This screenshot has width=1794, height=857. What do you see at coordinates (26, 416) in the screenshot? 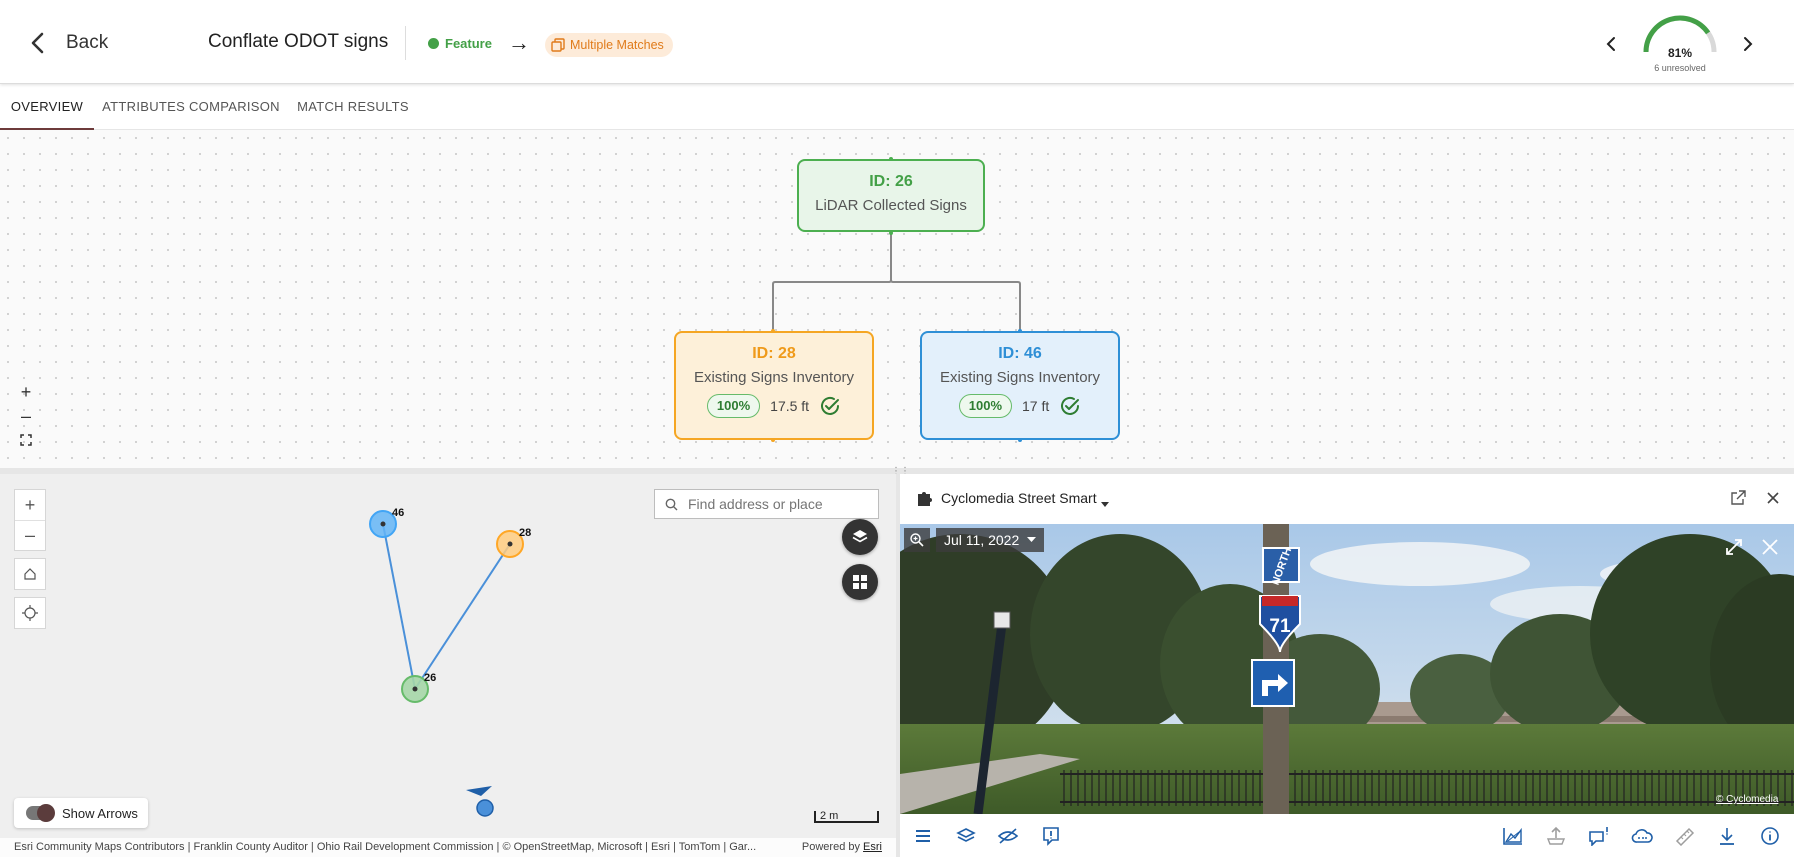
I see `zoom-out-button: –` at bounding box center [26, 416].